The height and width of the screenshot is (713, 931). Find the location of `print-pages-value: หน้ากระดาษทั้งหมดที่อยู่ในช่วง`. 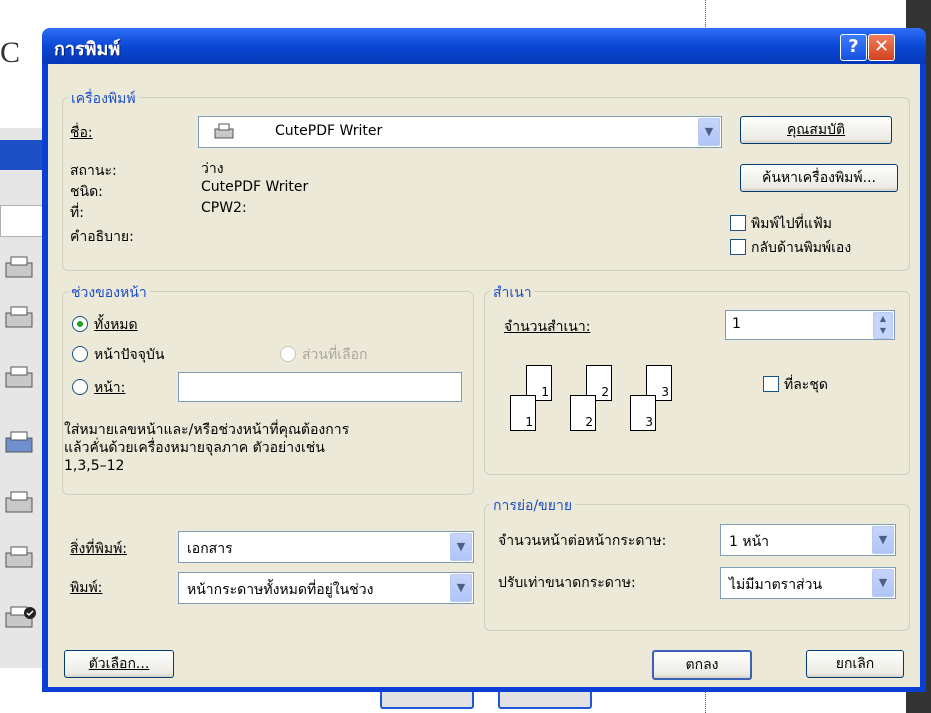

print-pages-value: หน้ากระดาษทั้งหมดที่อยู่ในช่วง is located at coordinates (280, 590).